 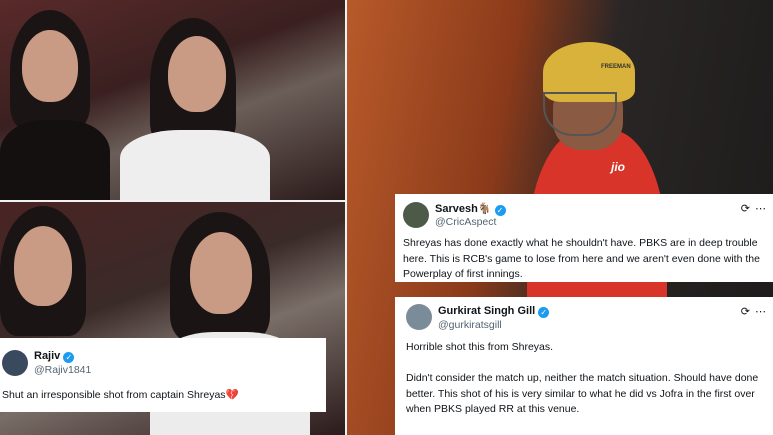 I want to click on tweet-author-handle: @gurkiratsgill, so click(x=470, y=325).